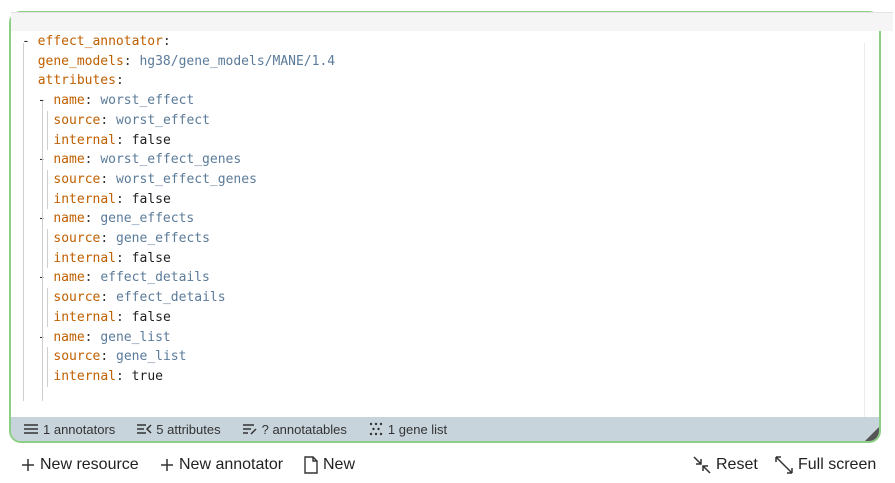  What do you see at coordinates (151, 357) in the screenshot?
I see `yaml-value: gene_list` at bounding box center [151, 357].